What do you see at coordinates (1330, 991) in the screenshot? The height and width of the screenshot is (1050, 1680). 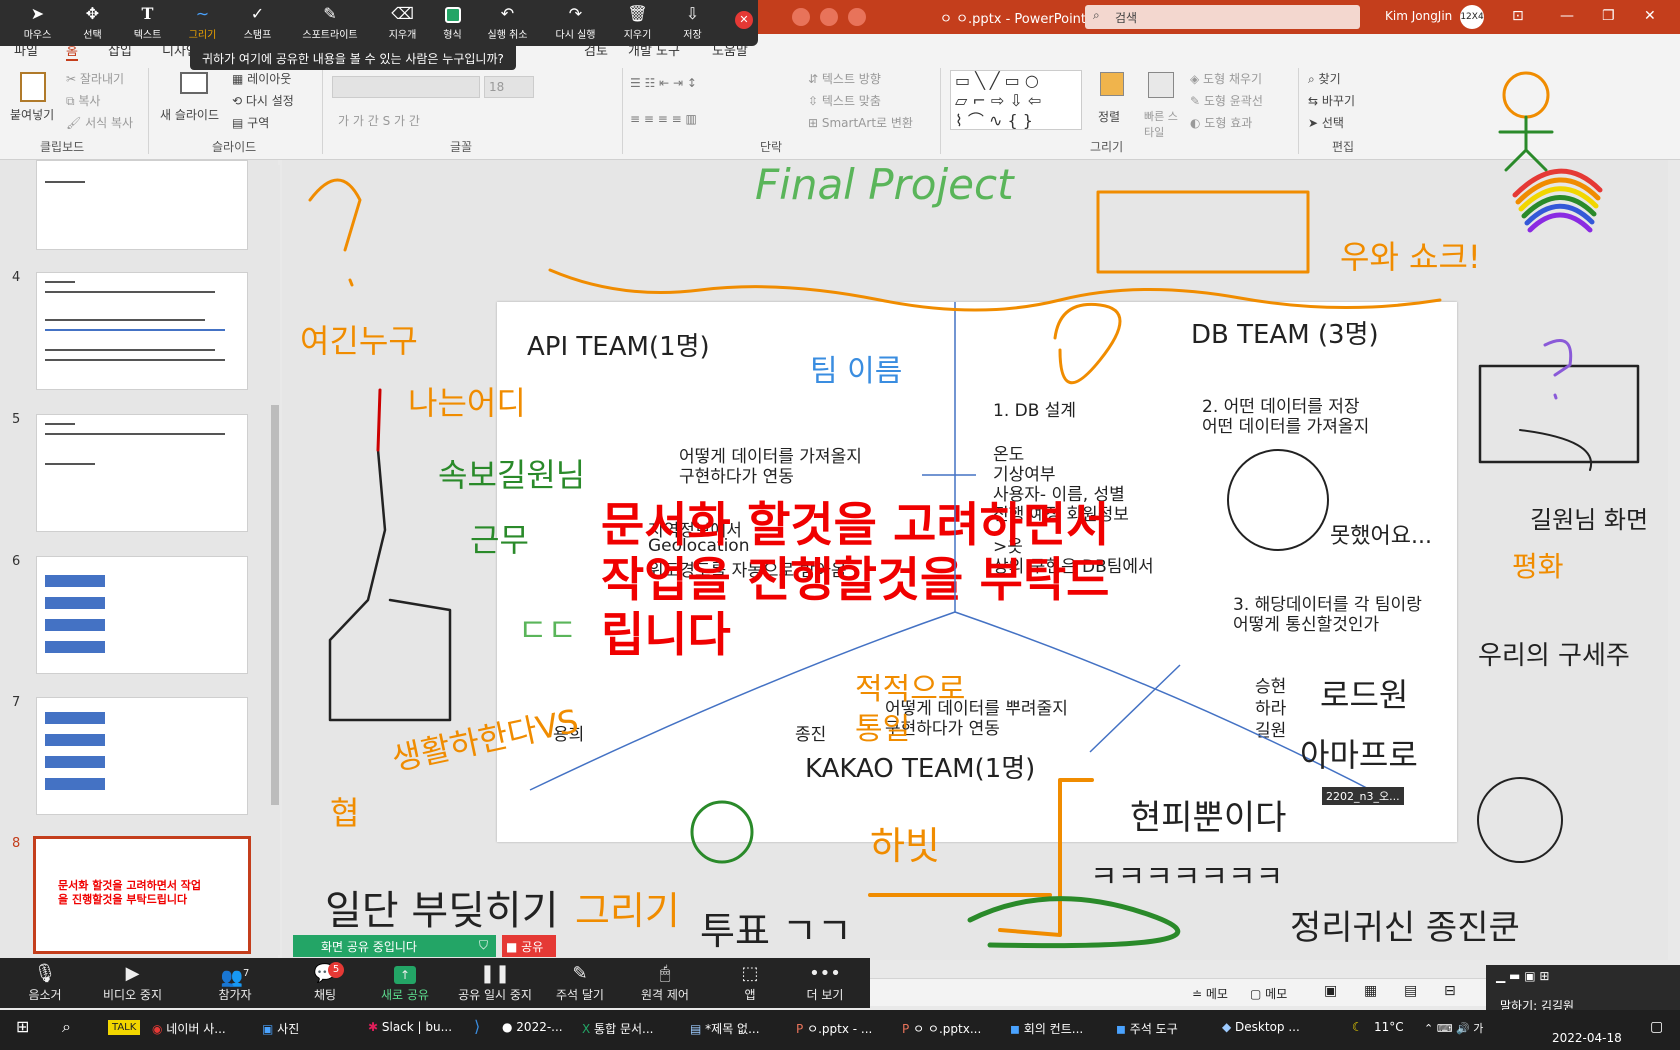 I see `normal-view-icon: ▣` at bounding box center [1330, 991].